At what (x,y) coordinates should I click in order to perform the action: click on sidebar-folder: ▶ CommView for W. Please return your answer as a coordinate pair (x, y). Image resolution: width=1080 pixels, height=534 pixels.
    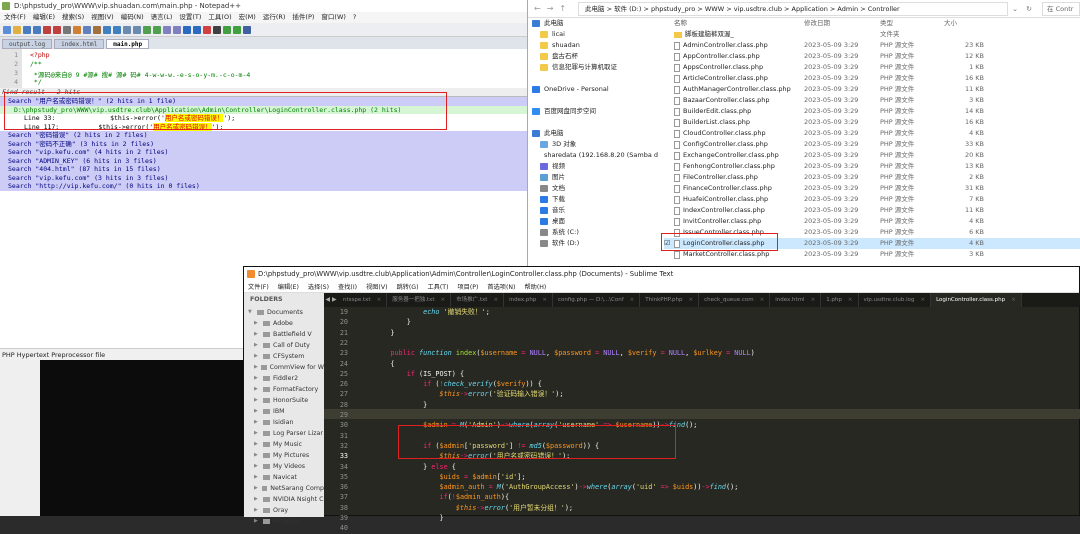
    Looking at the image, I should click on (284, 367).